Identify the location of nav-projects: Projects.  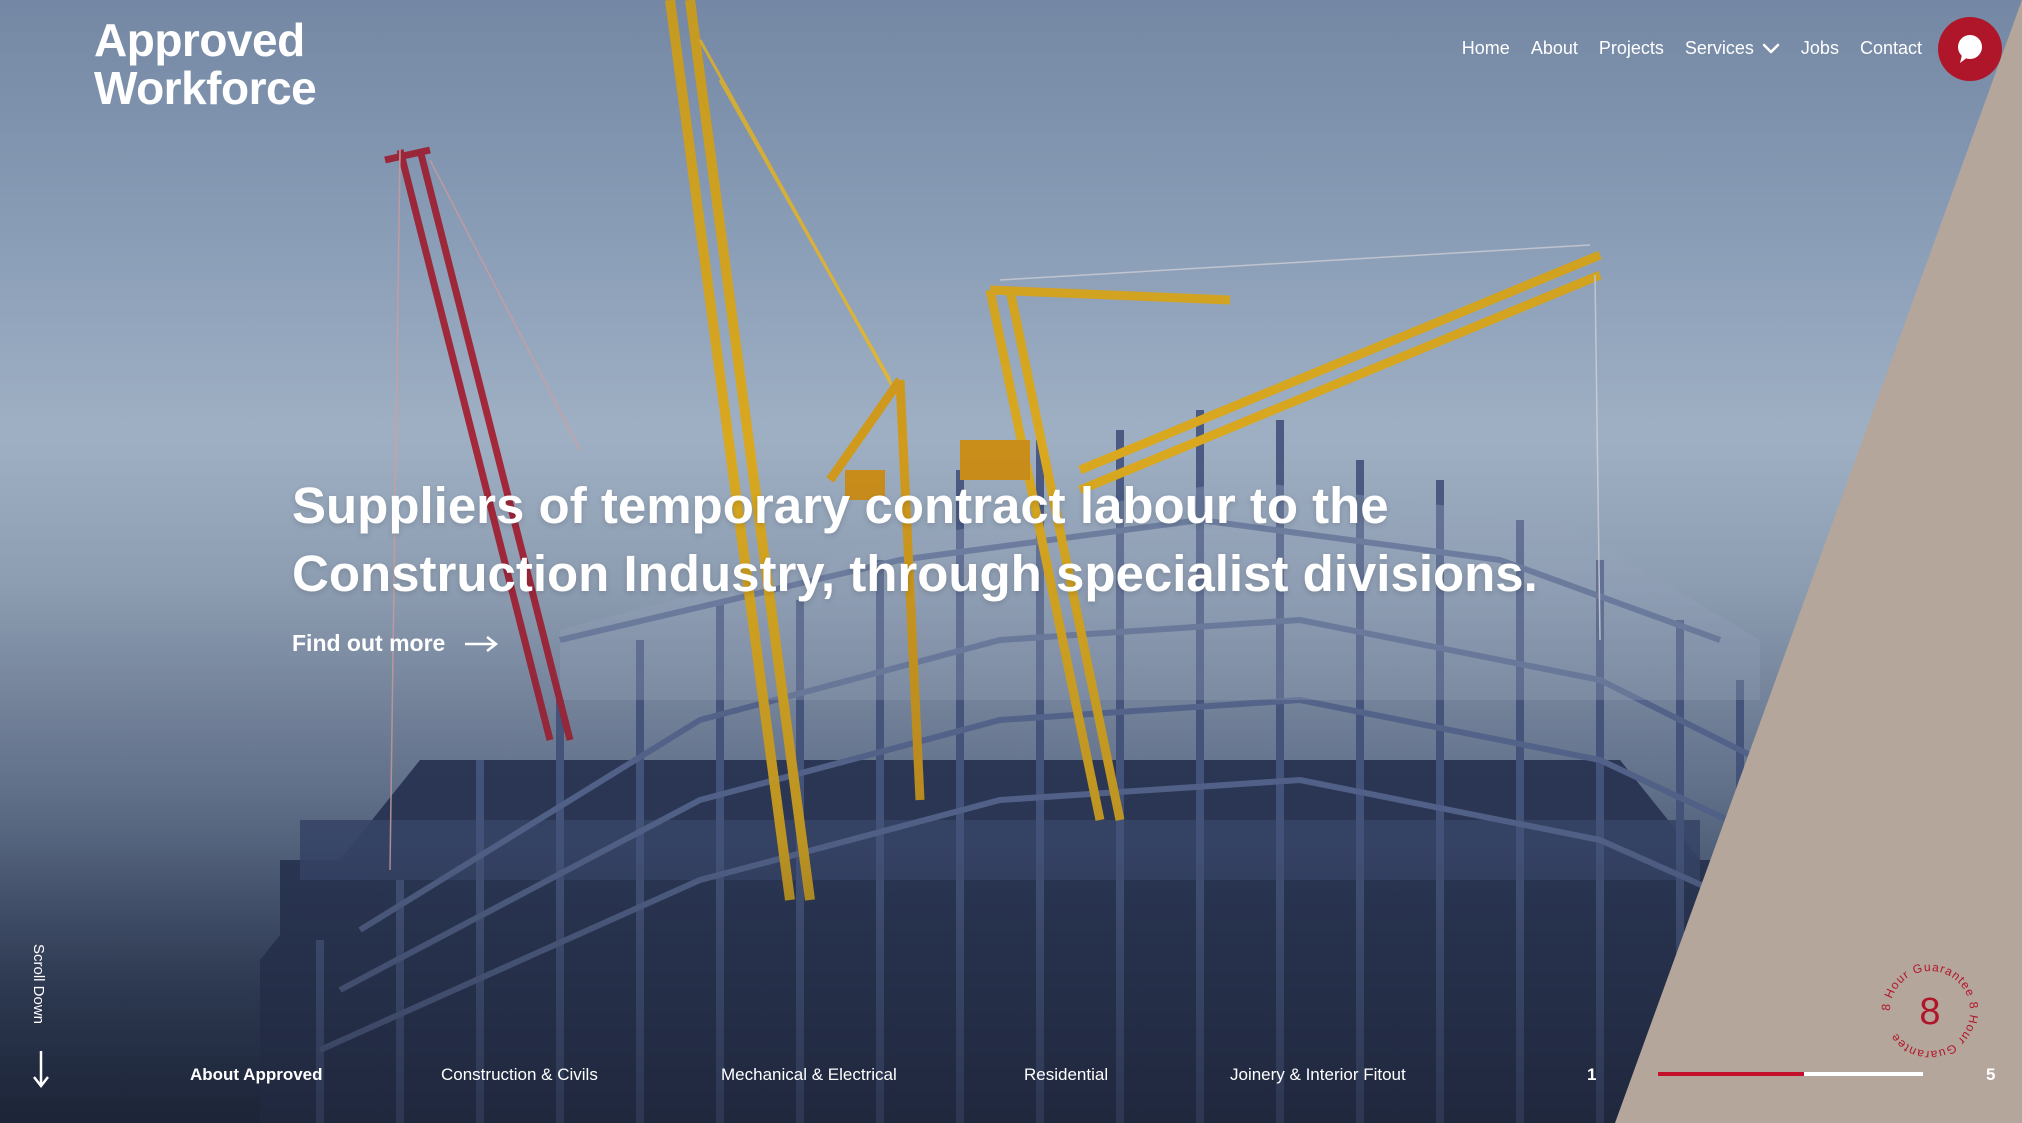
(1631, 48).